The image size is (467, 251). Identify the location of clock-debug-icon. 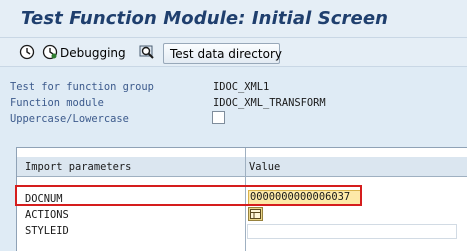
(50, 52).